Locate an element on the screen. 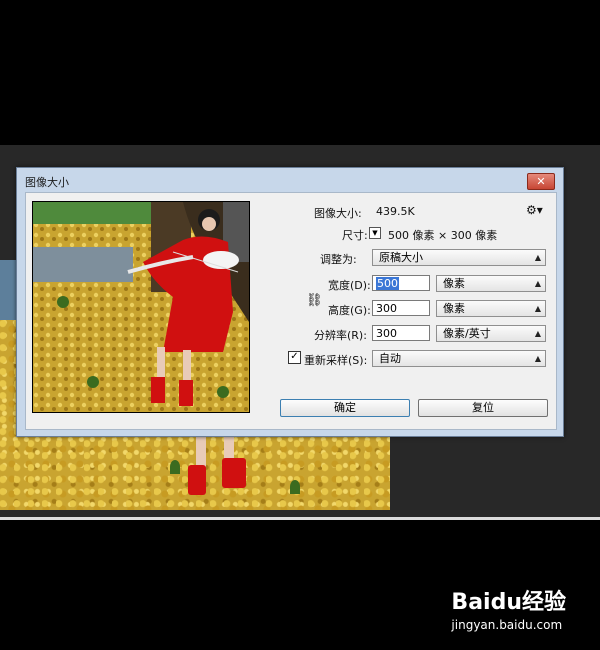  baidu-logo: Baidu经验 is located at coordinates (508, 602).